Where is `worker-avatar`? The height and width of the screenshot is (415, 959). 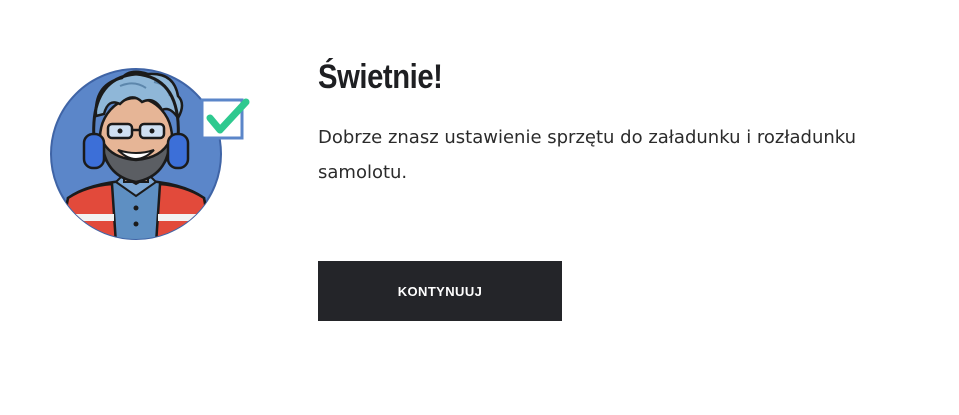 worker-avatar is located at coordinates (152, 155).